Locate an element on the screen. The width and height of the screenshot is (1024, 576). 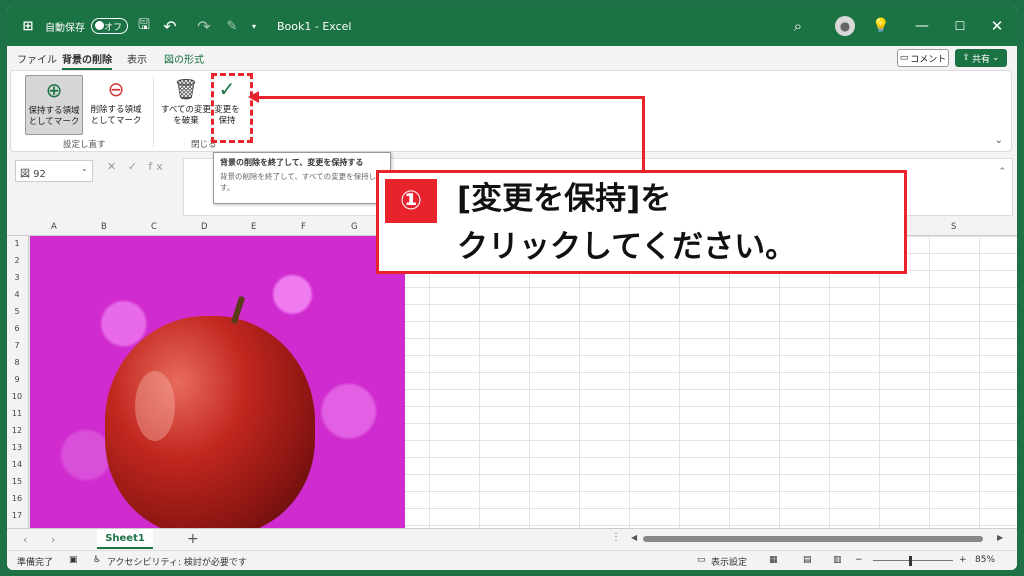
ribbon-tabs: ファイル 背景の削除 表示 図の形式 ▭ コメント ⇪ 共有 ⌄ is located at coordinates (512, 58).